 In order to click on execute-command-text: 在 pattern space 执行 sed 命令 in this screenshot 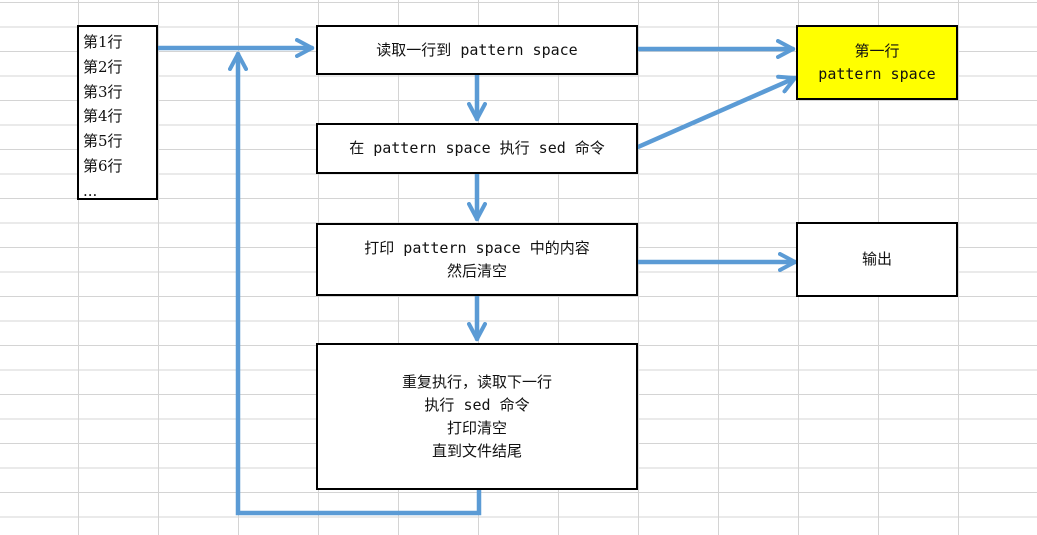, I will do `click(477, 148)`.